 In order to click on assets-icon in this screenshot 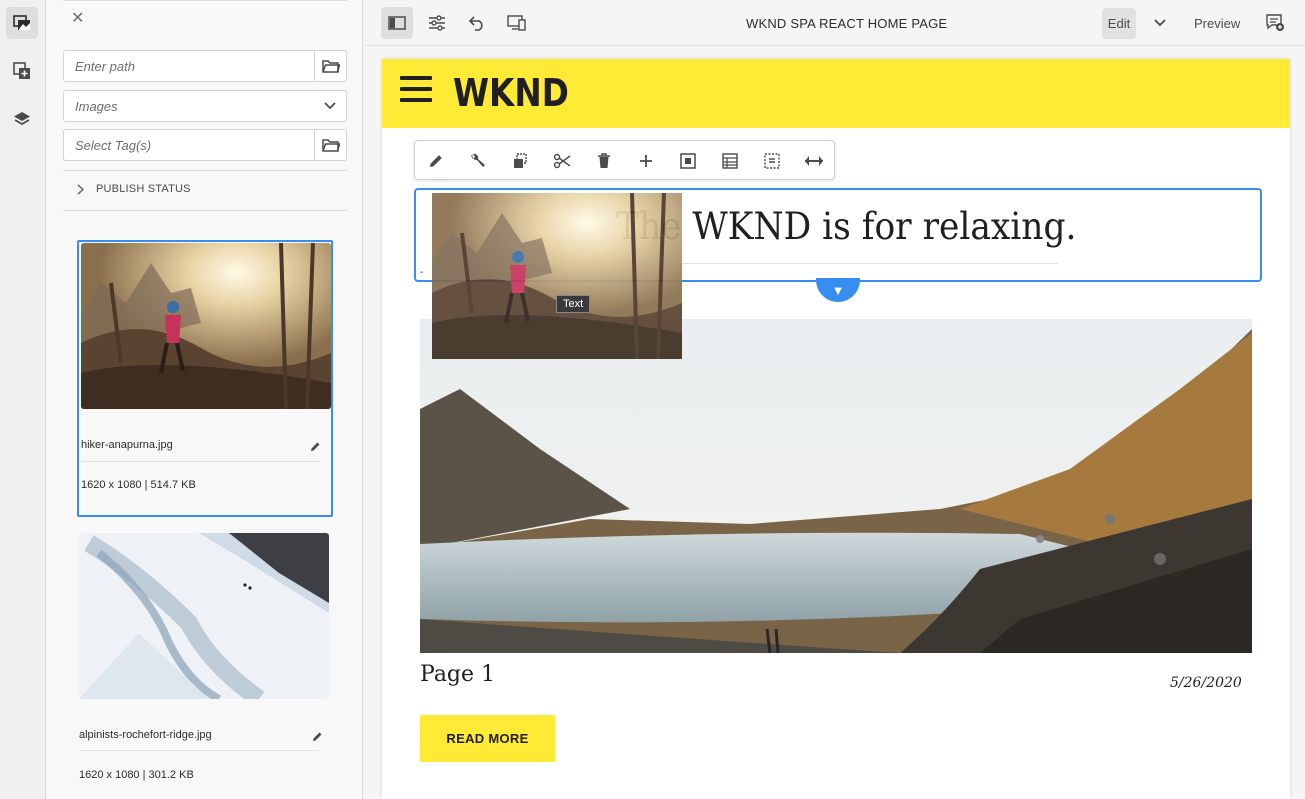, I will do `click(22, 23)`.